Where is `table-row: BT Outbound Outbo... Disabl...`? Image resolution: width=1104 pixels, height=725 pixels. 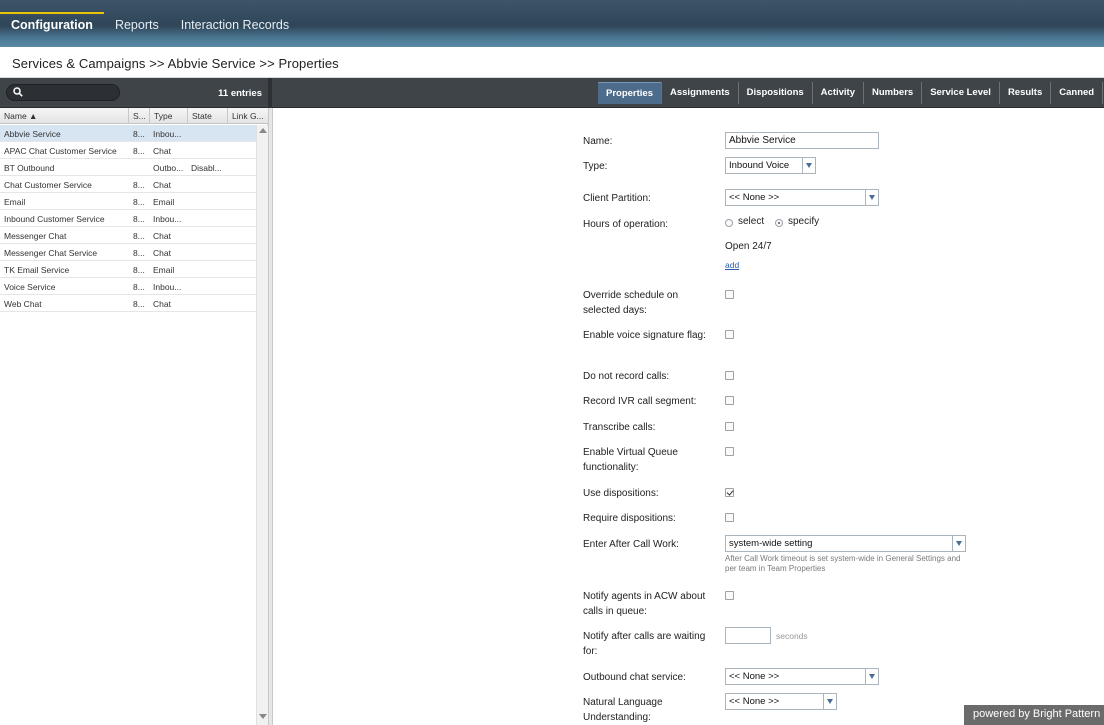 table-row: BT Outbound Outbo... Disabl... is located at coordinates (128, 167).